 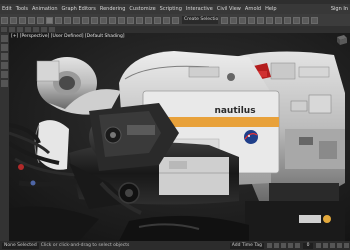 What do you see at coordinates (297, 245) in the screenshot?
I see `go-to-end-icon` at bounding box center [297, 245].